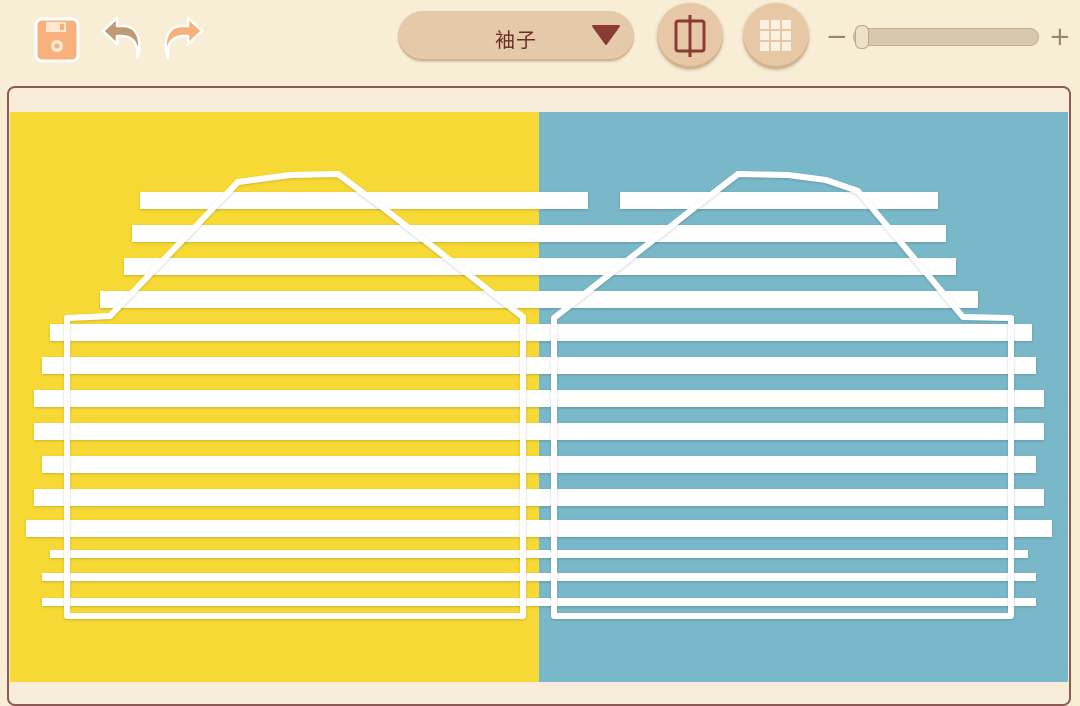 The width and height of the screenshot is (1080, 706). Describe the element at coordinates (946, 37) in the screenshot. I see `zoom-slider-track` at that location.